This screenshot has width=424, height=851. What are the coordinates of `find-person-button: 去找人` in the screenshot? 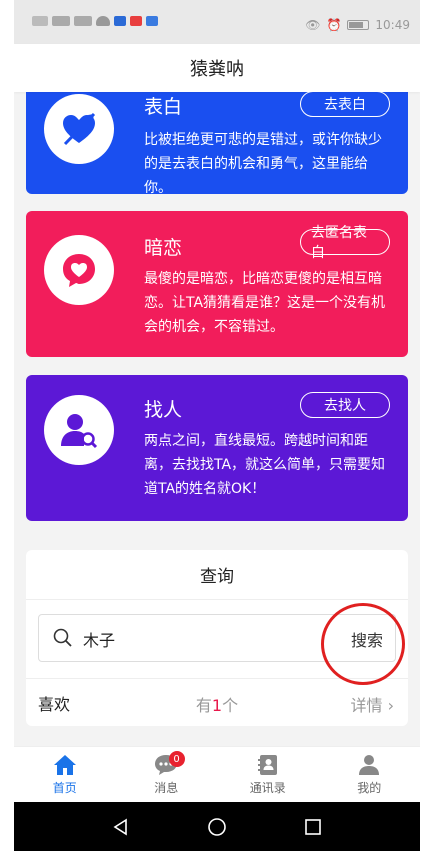 It's located at (345, 405).